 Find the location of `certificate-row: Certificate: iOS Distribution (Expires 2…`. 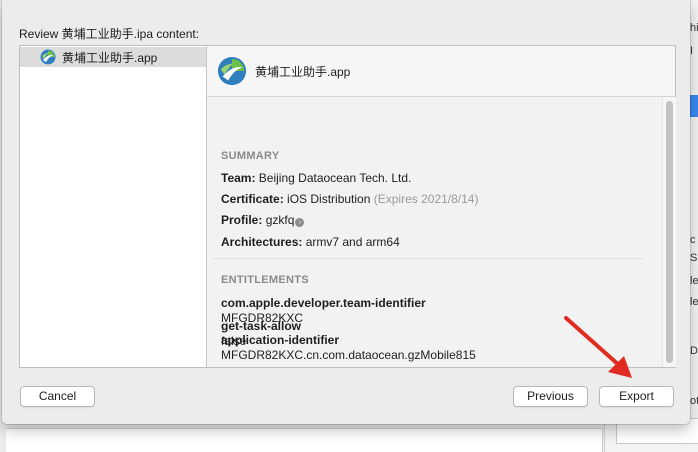

certificate-row: Certificate: iOS Distribution (Expires 2… is located at coordinates (349, 199).